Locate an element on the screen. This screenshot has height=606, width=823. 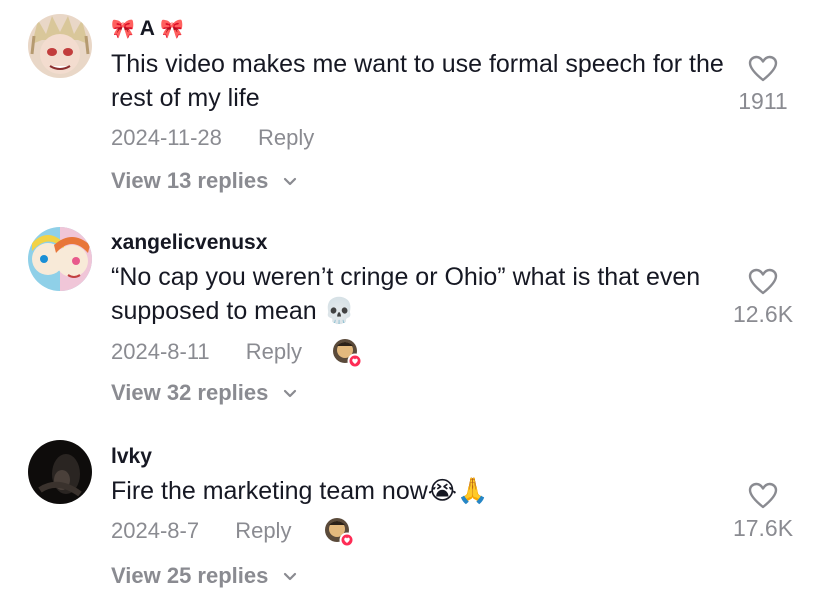
view-replies-label: View 13 replies is located at coordinates (190, 180).